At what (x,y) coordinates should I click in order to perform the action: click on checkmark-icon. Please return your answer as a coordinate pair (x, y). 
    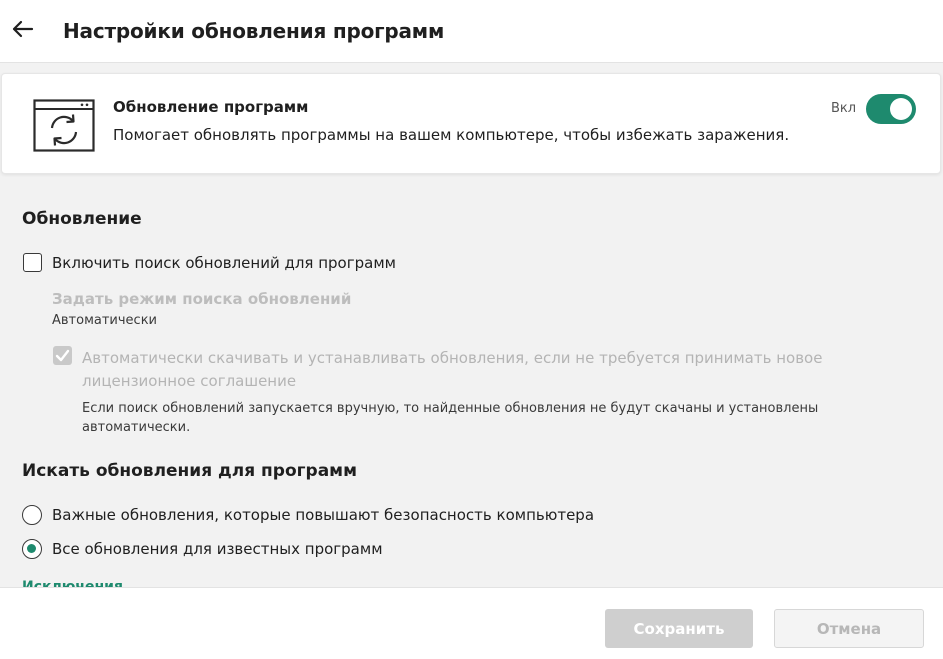
    Looking at the image, I should click on (62, 355).